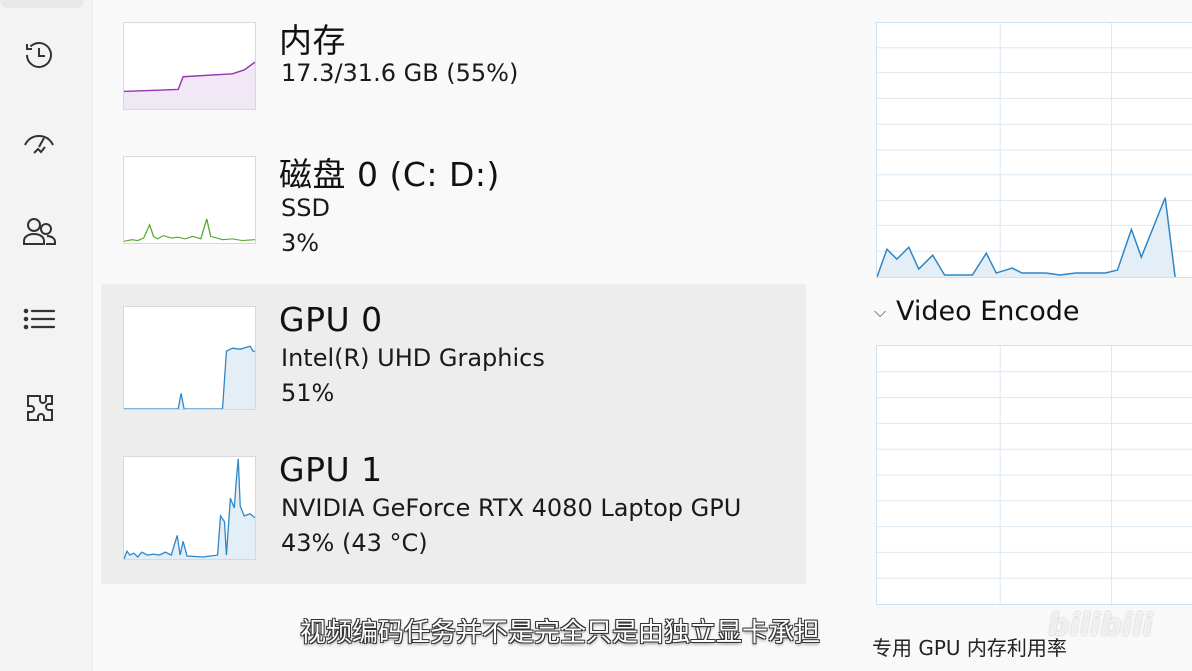 The image size is (1192, 671). I want to click on nav-item-performance-indicator, so click(42, 4).